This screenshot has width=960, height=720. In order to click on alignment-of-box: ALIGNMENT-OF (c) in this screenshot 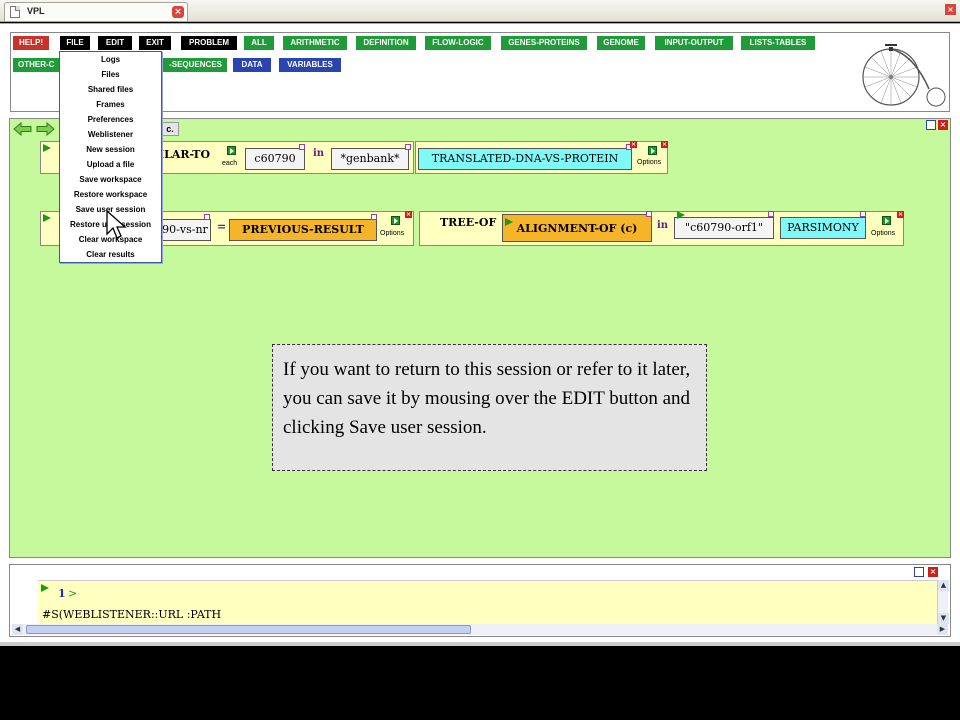, I will do `click(577, 228)`.